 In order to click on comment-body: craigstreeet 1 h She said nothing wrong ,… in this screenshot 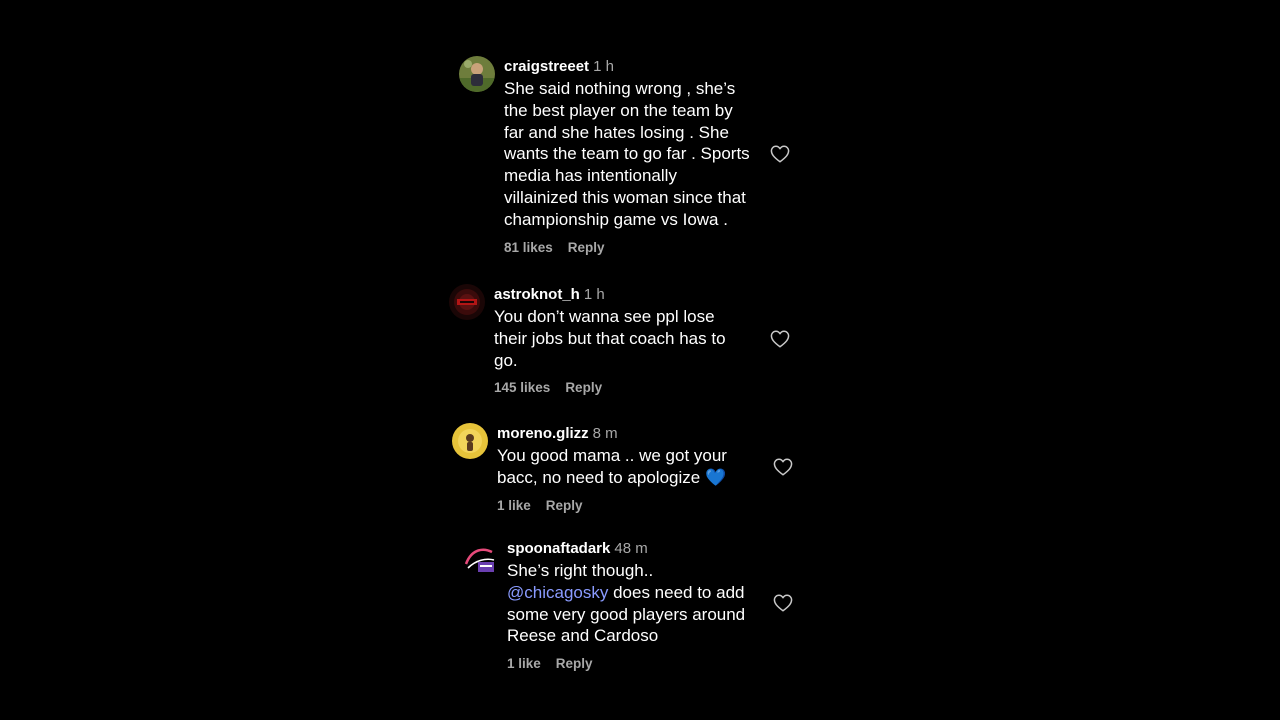, I will do `click(649, 156)`.